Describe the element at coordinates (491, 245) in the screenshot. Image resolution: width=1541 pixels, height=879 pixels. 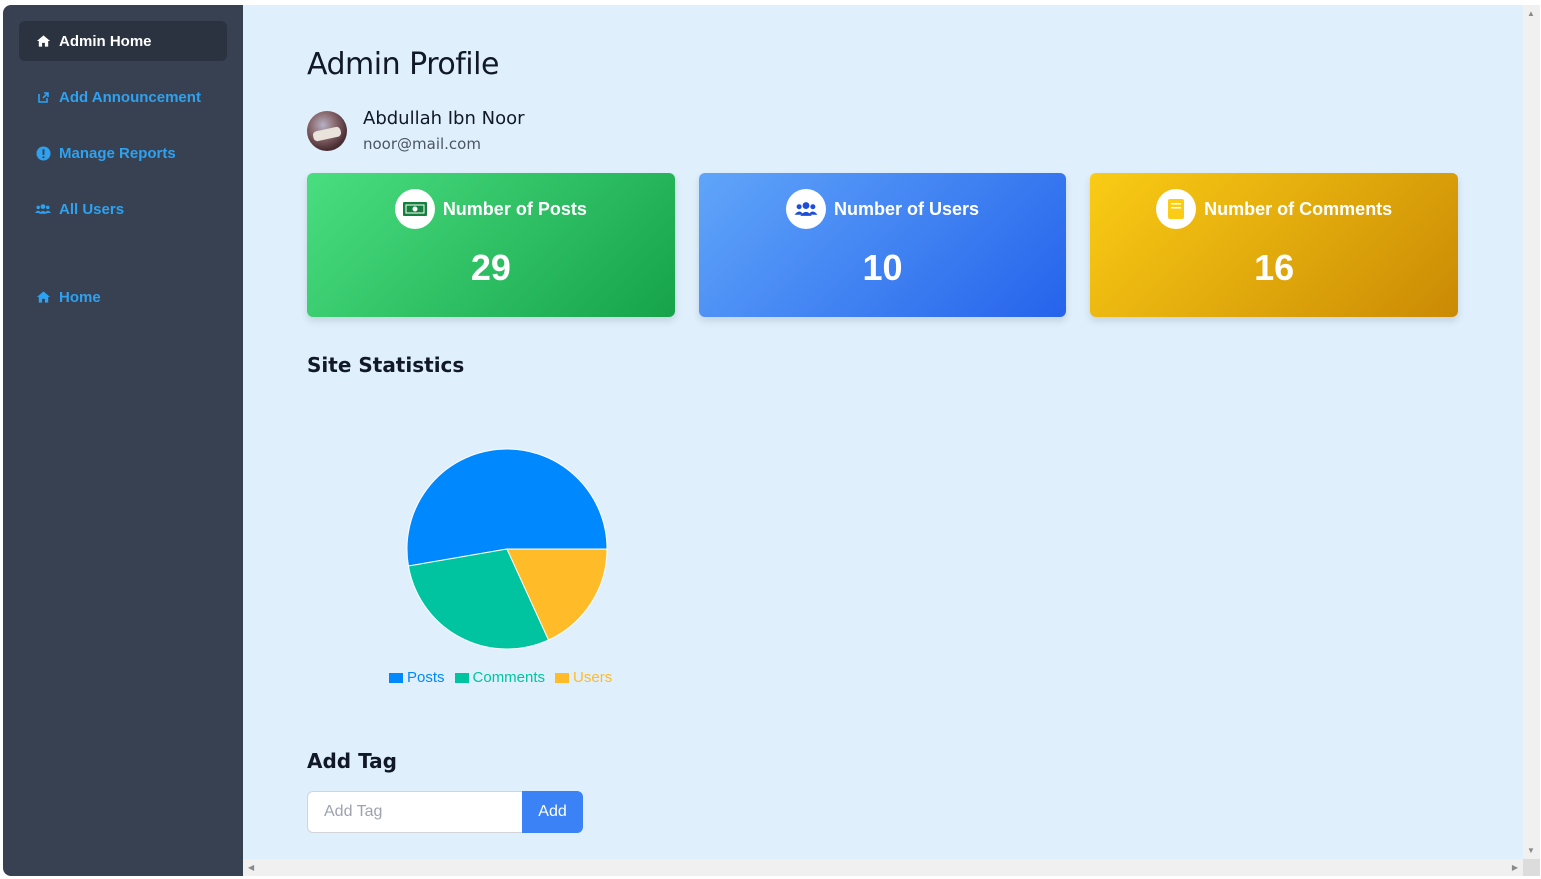
I see `posts-card: Number of Posts 29` at that location.